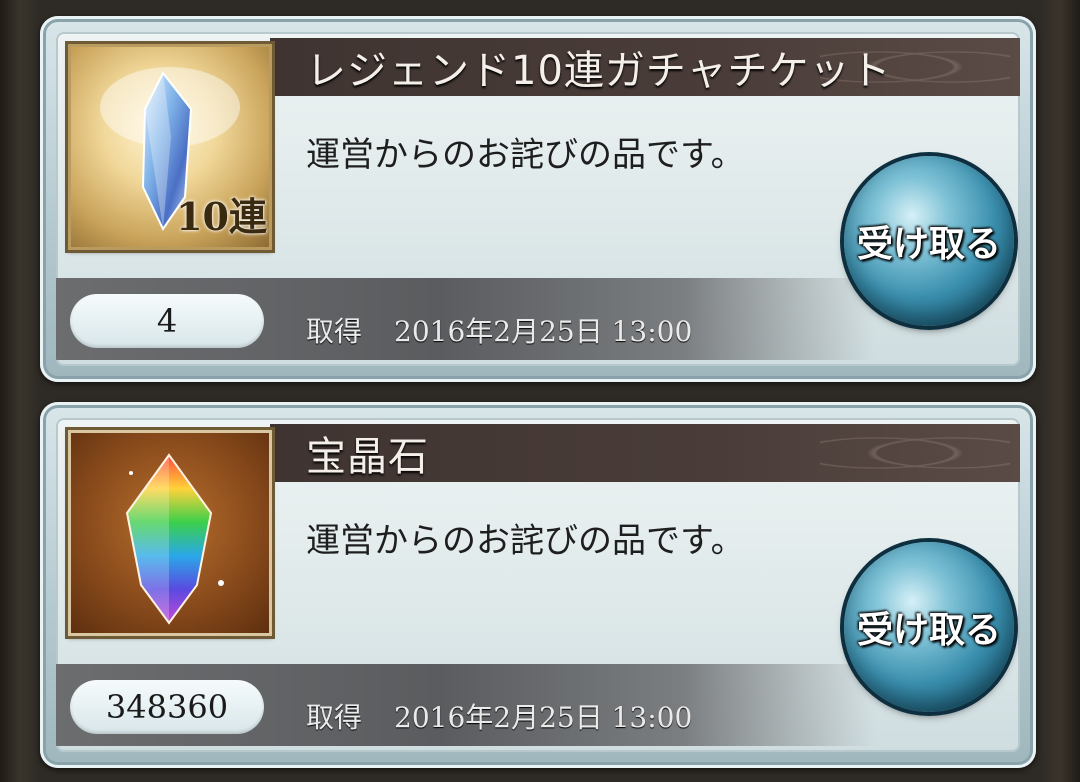 This screenshot has height=782, width=1080. I want to click on gift-title: レジェンド10連ガチャチケット, so click(599, 71).